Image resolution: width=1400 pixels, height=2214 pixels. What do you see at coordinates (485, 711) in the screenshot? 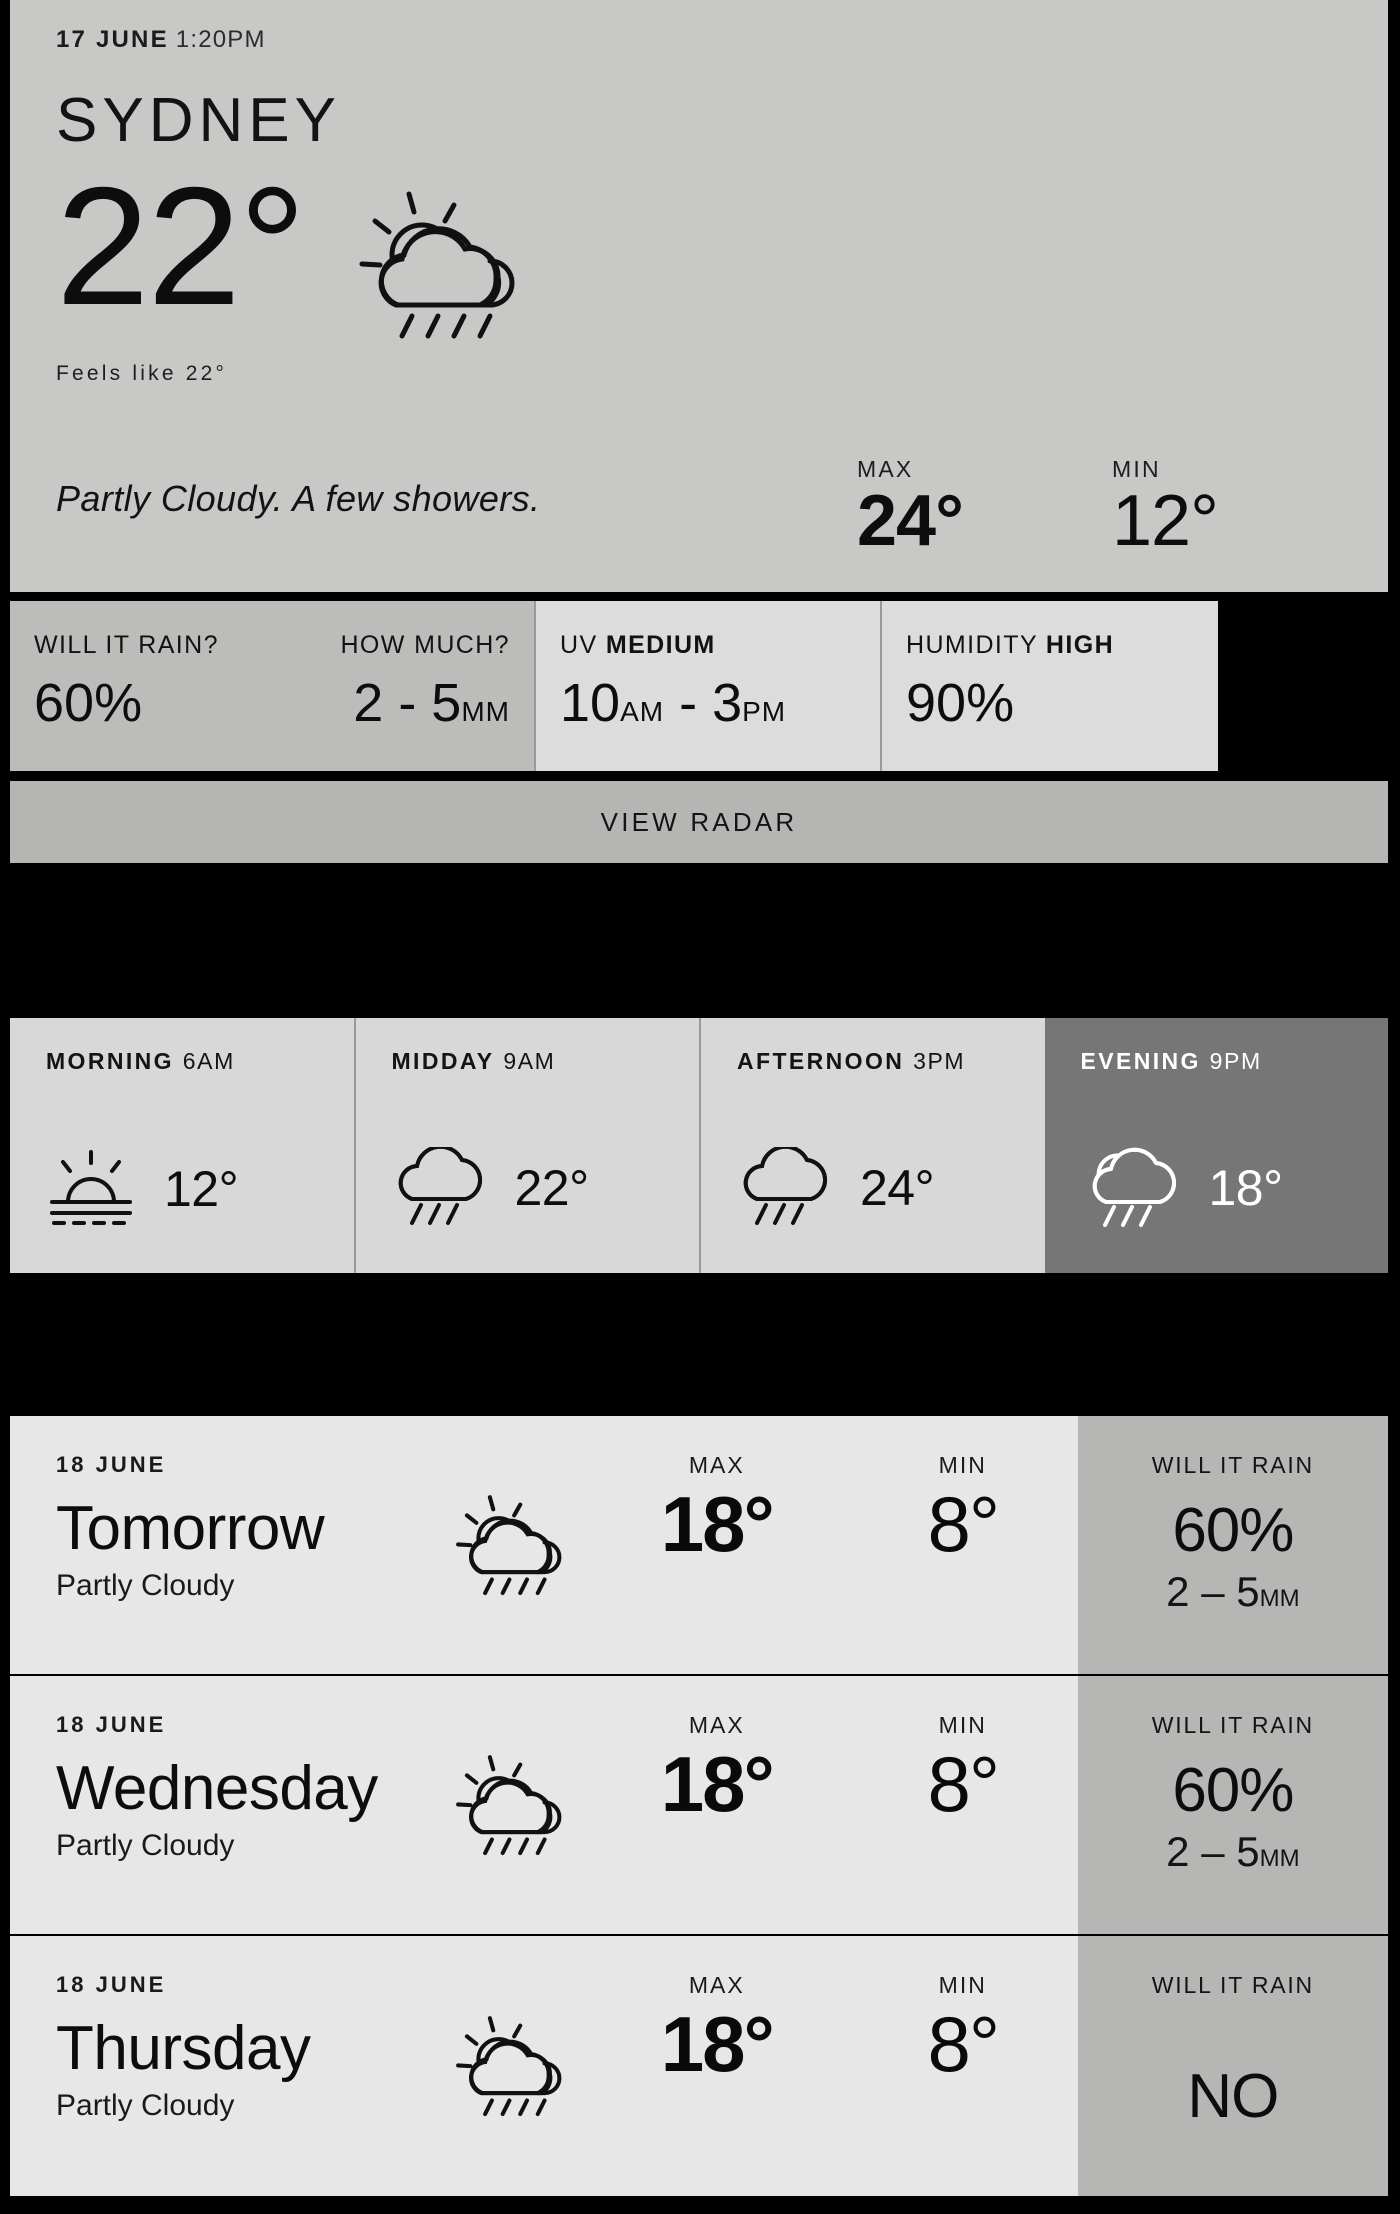
I see `how-much-unit: MM` at bounding box center [485, 711].